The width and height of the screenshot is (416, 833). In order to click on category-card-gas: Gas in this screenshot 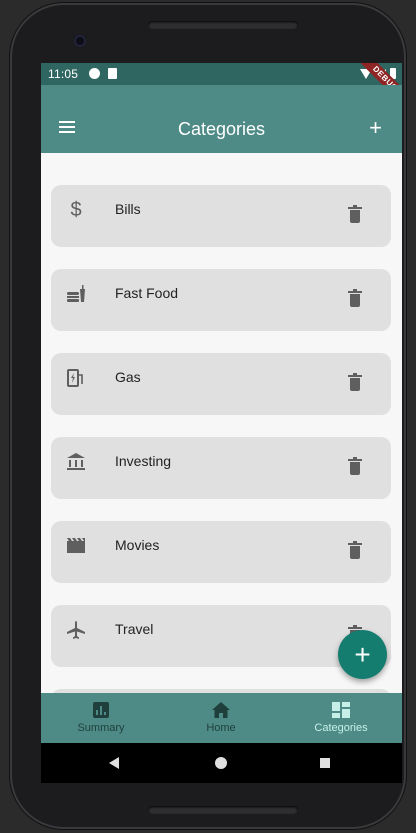, I will do `click(221, 384)`.